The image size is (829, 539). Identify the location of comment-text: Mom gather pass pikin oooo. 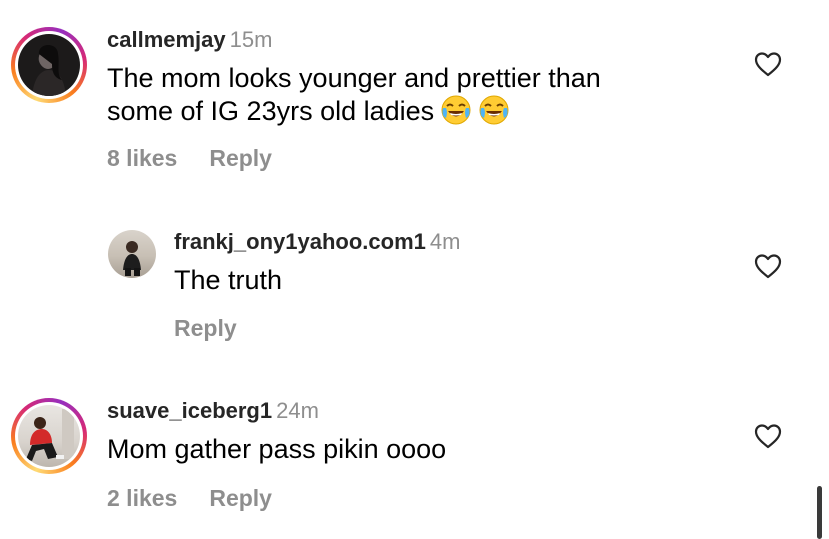
(277, 449).